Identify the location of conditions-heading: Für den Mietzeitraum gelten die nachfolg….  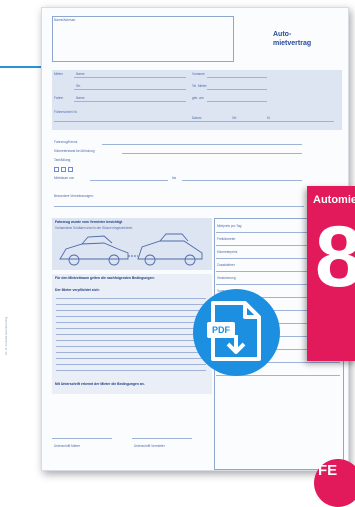
(105, 278).